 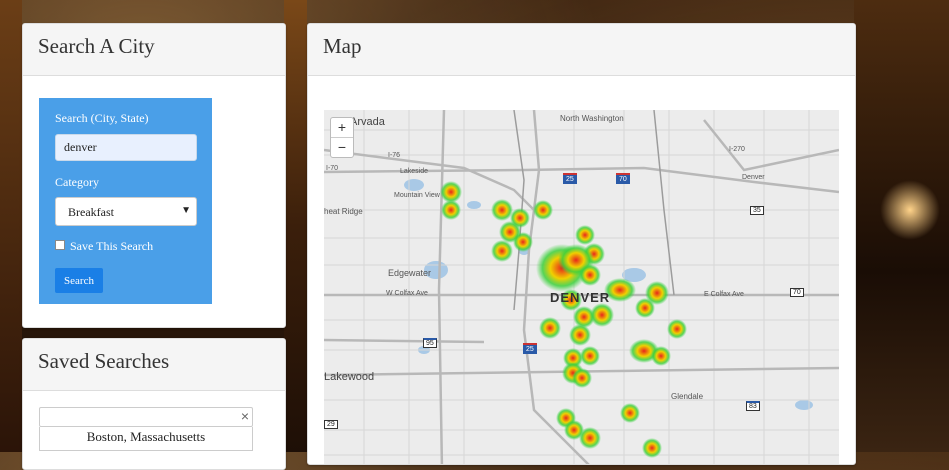 I want to click on city-label: Search (City, State), so click(x=102, y=118).